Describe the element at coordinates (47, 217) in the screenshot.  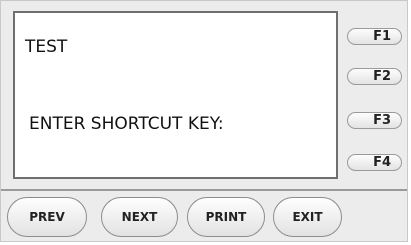
I see `prev-button: PREV` at that location.